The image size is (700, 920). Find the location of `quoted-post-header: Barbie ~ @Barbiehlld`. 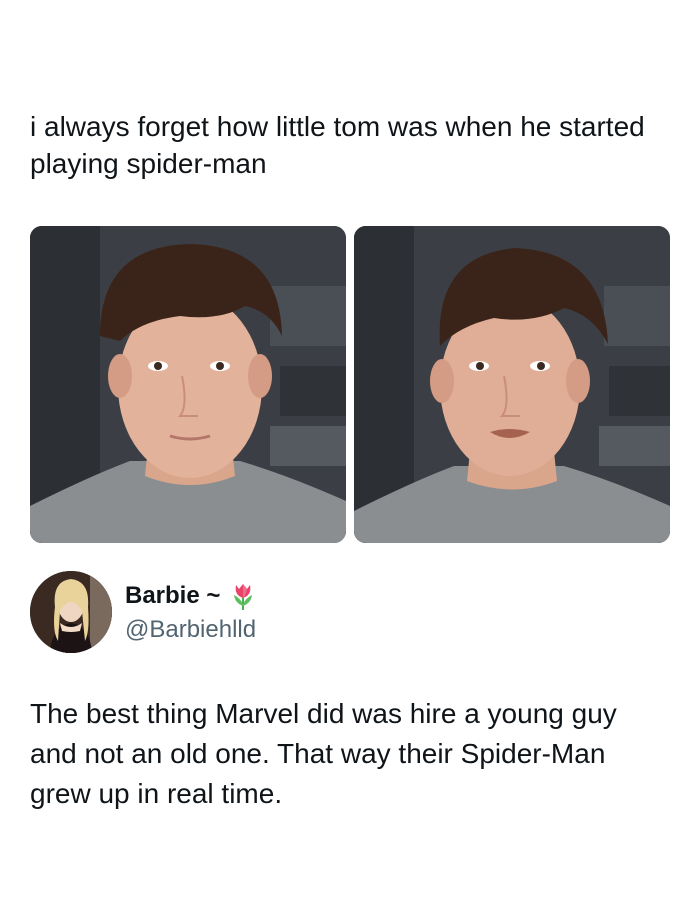

quoted-post-header: Barbie ~ @Barbiehlld is located at coordinates (350, 613).